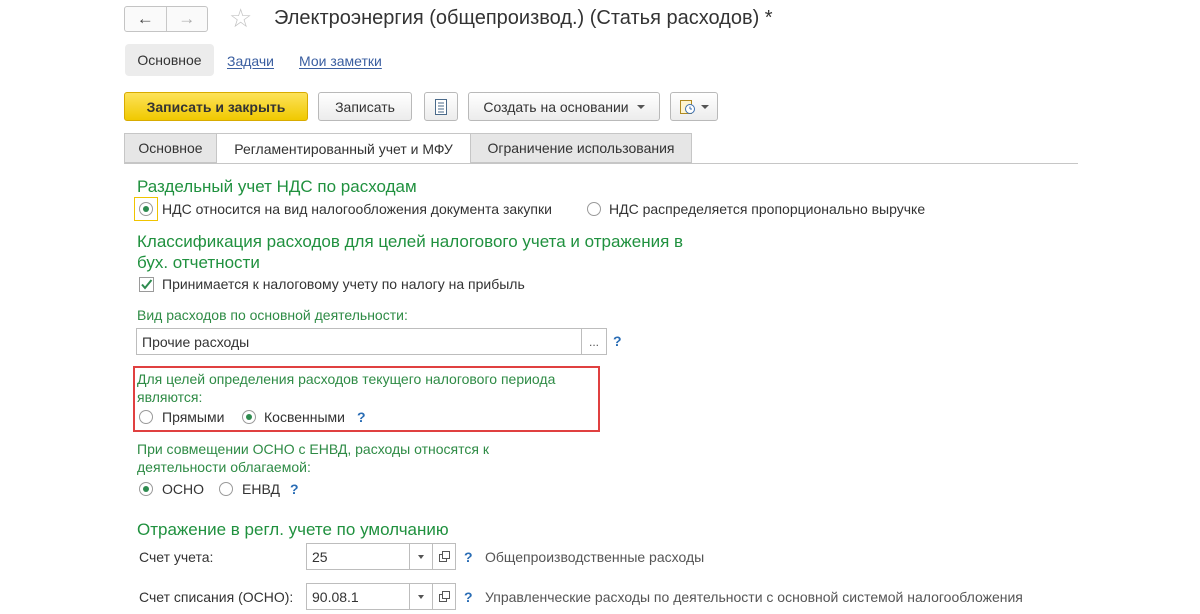 The height and width of the screenshot is (614, 1200). Describe the element at coordinates (146, 417) in the screenshot. I see `direct-radio` at that location.